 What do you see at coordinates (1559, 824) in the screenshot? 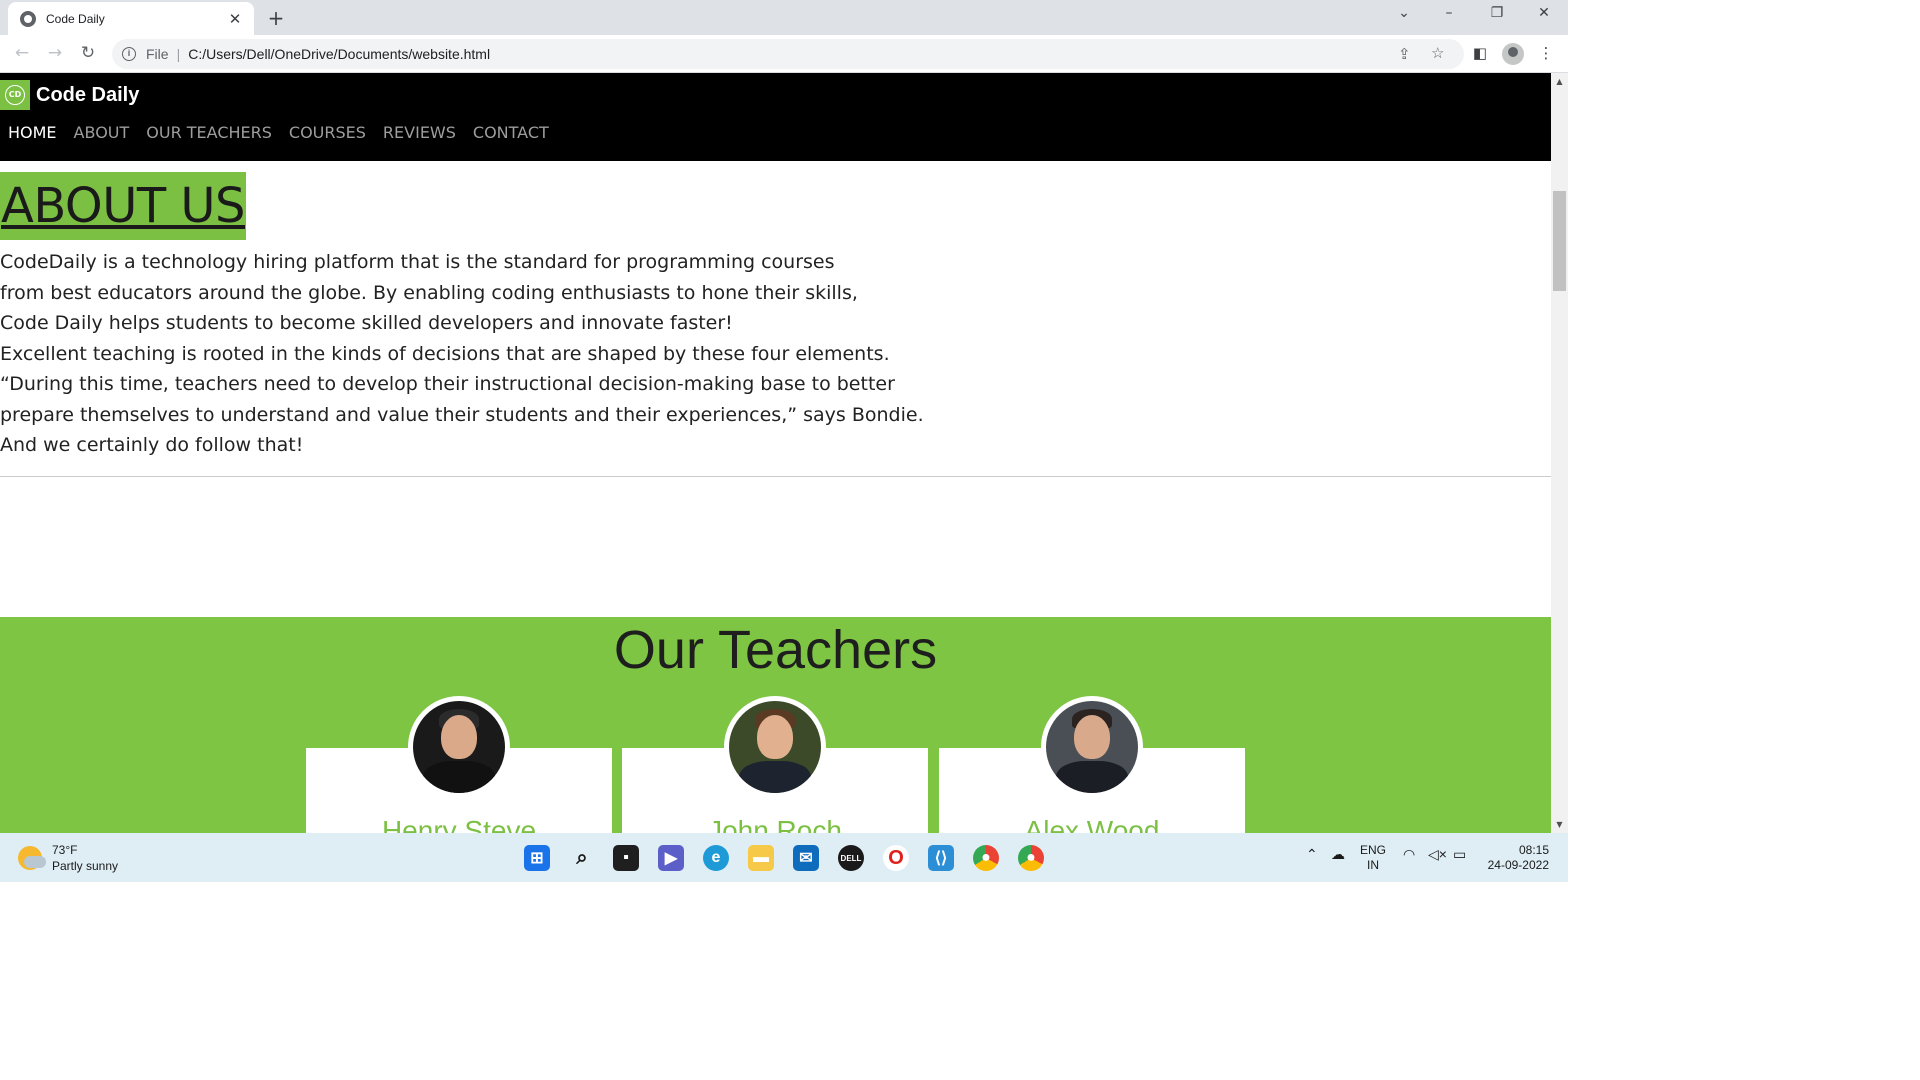
I see `scroll-down-icon: ▼` at bounding box center [1559, 824].